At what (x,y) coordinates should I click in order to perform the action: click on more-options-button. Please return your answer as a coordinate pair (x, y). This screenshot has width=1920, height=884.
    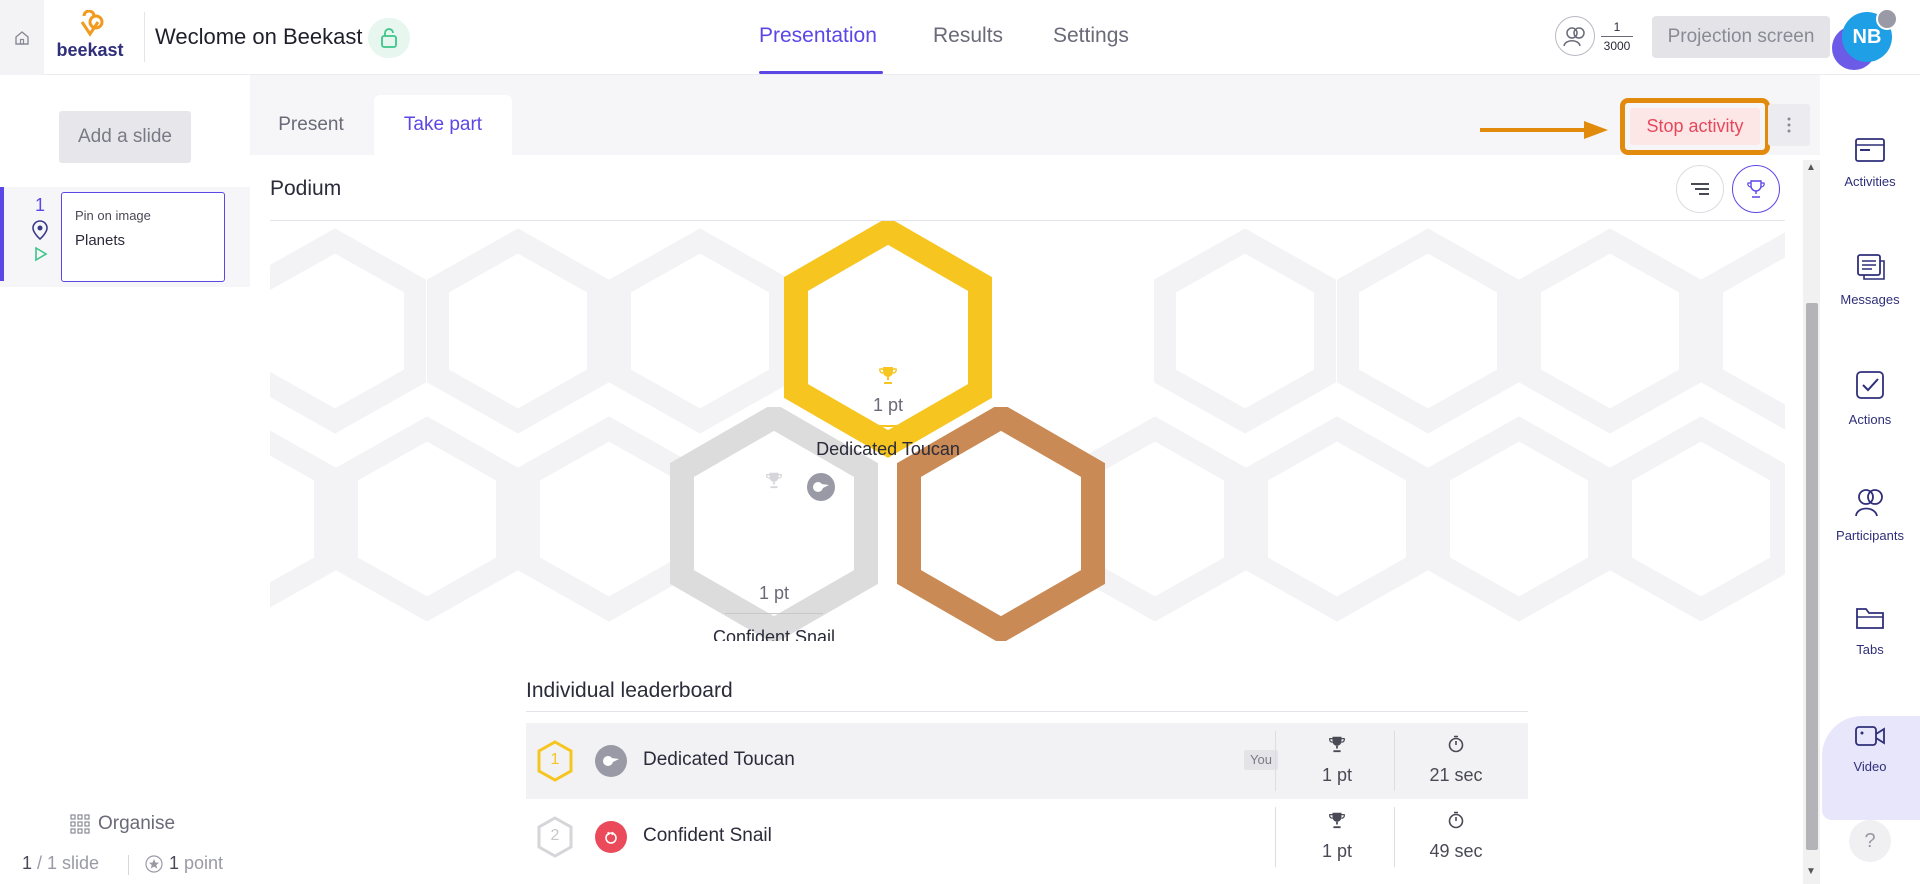
    Looking at the image, I should click on (1789, 125).